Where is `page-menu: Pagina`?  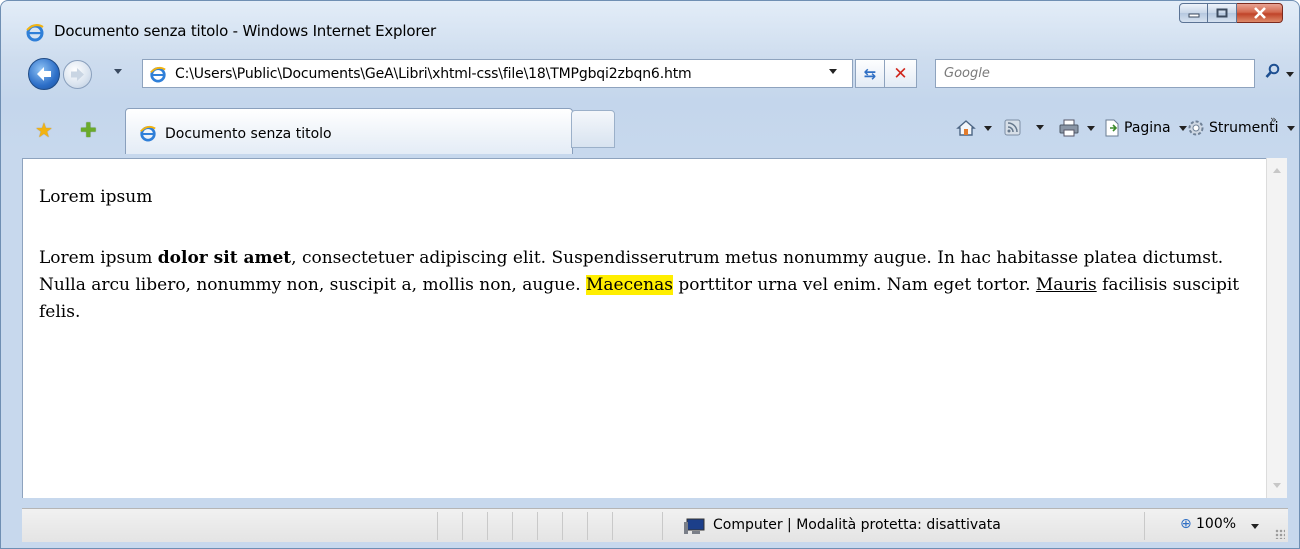 page-menu: Pagina is located at coordinates (1145, 128).